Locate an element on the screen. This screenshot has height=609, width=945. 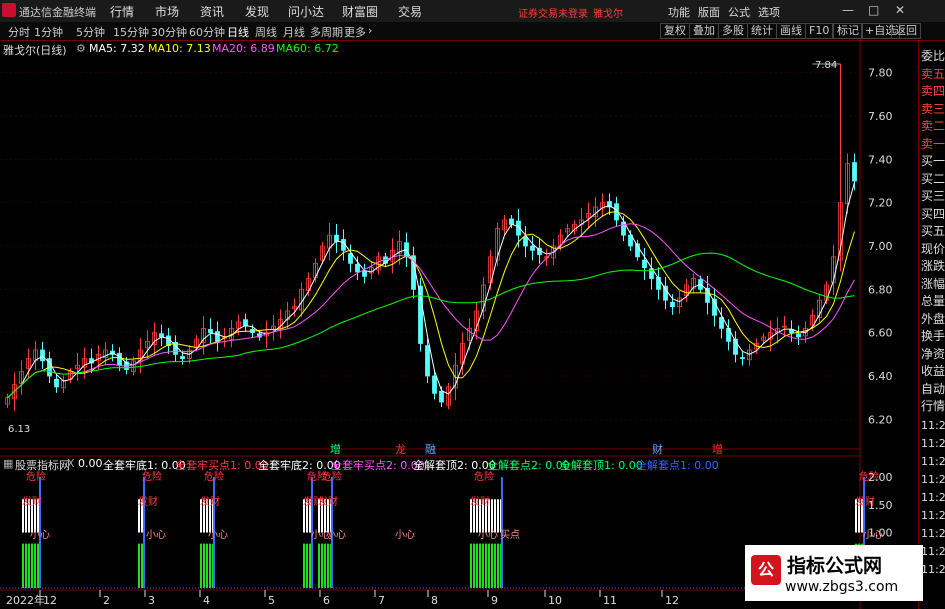
side-item: 卖五 is located at coordinates (933, 73).